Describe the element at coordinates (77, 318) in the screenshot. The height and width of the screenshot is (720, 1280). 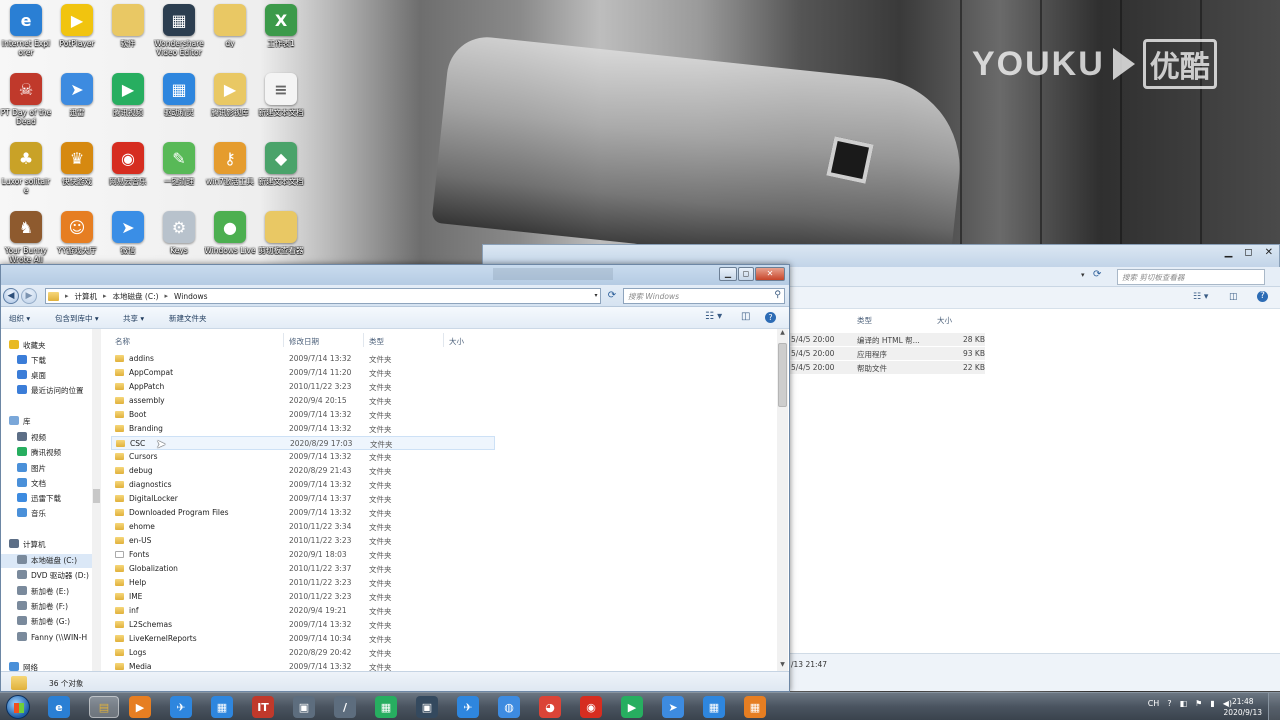
I see `include-in-library-button: 包含到库中 ▾` at that location.